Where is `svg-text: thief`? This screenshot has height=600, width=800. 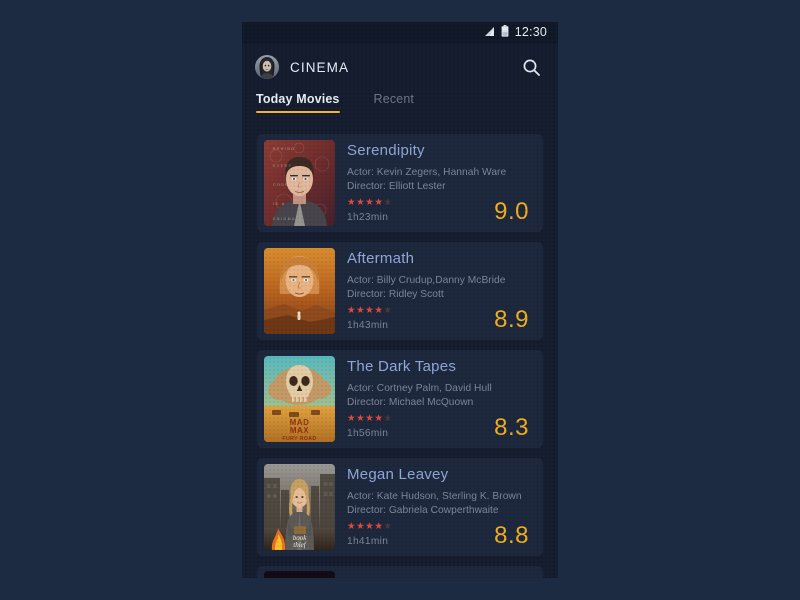 svg-text: thief is located at coordinates (299, 545).